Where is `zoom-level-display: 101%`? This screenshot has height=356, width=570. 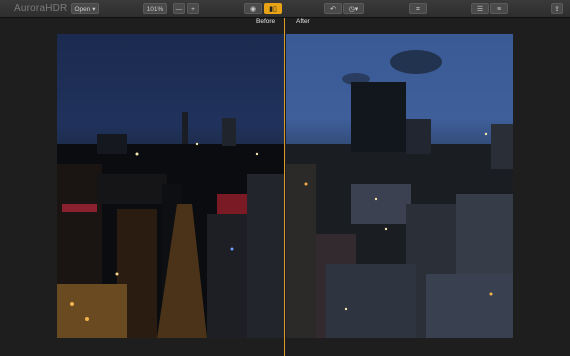 zoom-level-display: 101% is located at coordinates (155, 8).